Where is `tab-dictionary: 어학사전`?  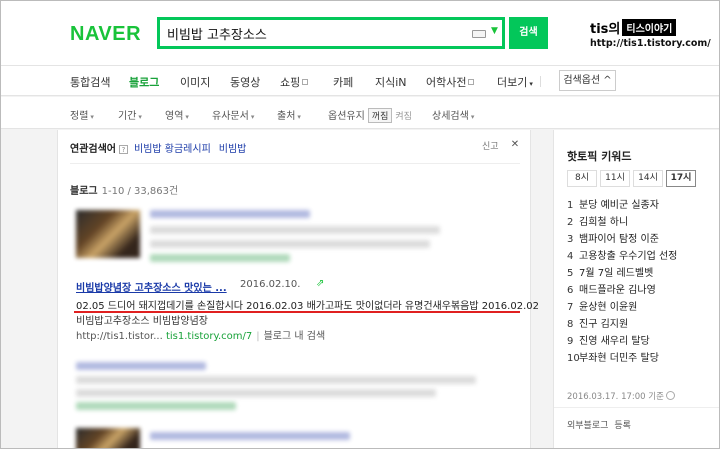 tab-dictionary: 어학사전 is located at coordinates (450, 82).